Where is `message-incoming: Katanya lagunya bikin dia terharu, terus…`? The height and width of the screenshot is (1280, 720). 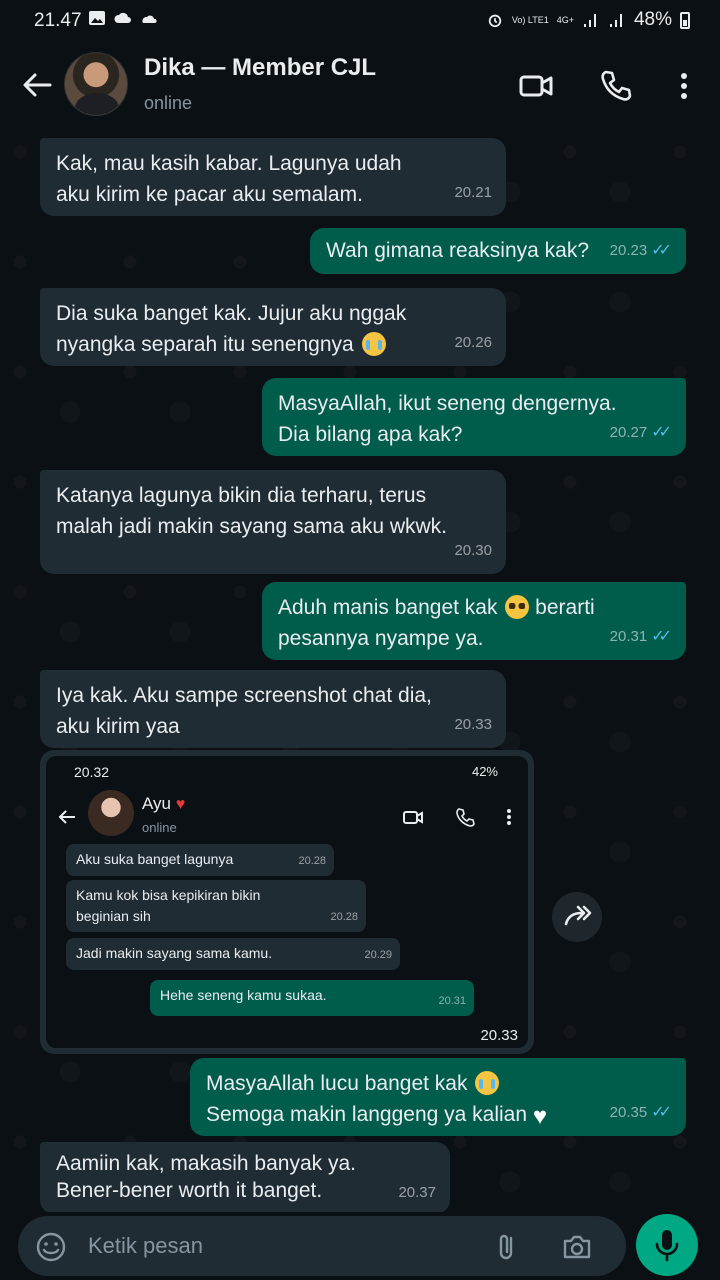 message-incoming: Katanya lagunya bikin dia terharu, terus… is located at coordinates (273, 522).